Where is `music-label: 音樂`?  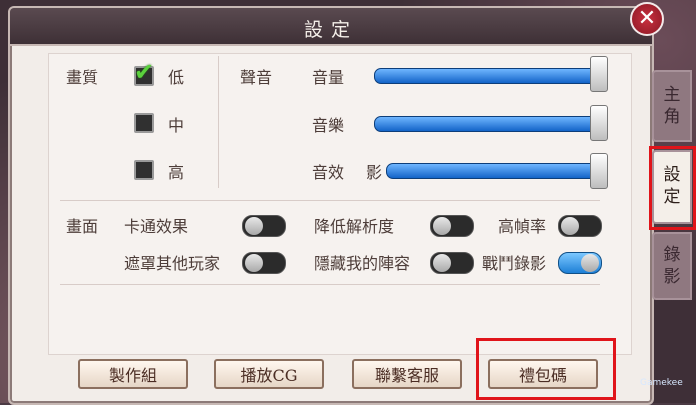
music-label: 音樂 is located at coordinates (328, 125).